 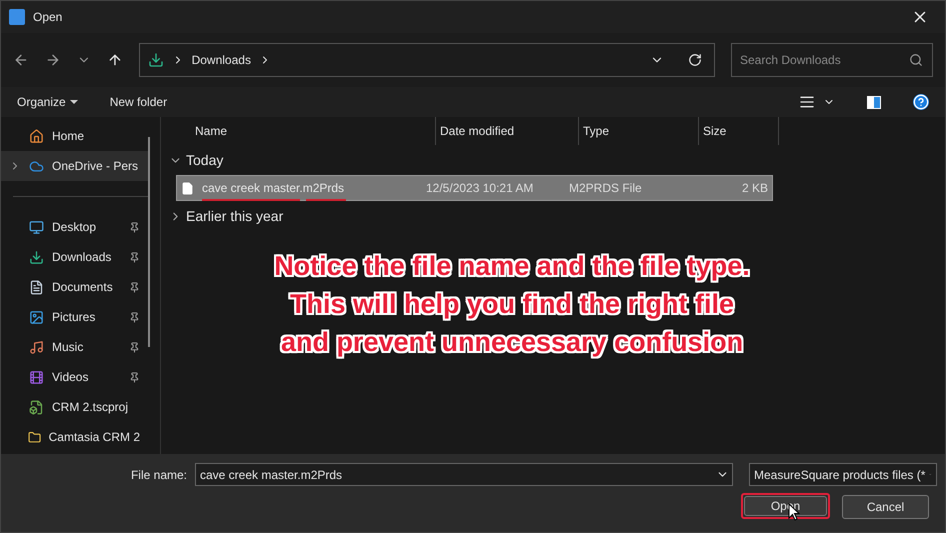 What do you see at coordinates (36, 407) in the screenshot?
I see `project-icon` at bounding box center [36, 407].